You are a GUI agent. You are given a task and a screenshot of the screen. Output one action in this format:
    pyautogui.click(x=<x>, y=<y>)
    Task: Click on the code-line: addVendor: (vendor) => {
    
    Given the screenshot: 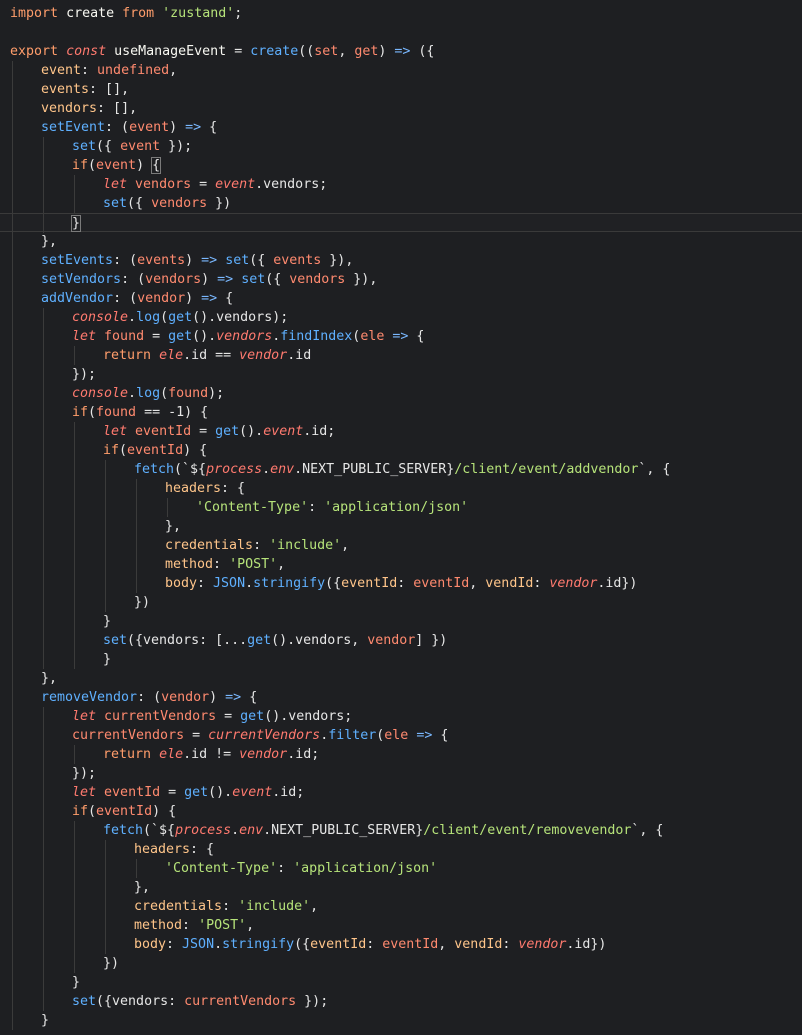 What is the action you would take?
    pyautogui.click(x=401, y=298)
    